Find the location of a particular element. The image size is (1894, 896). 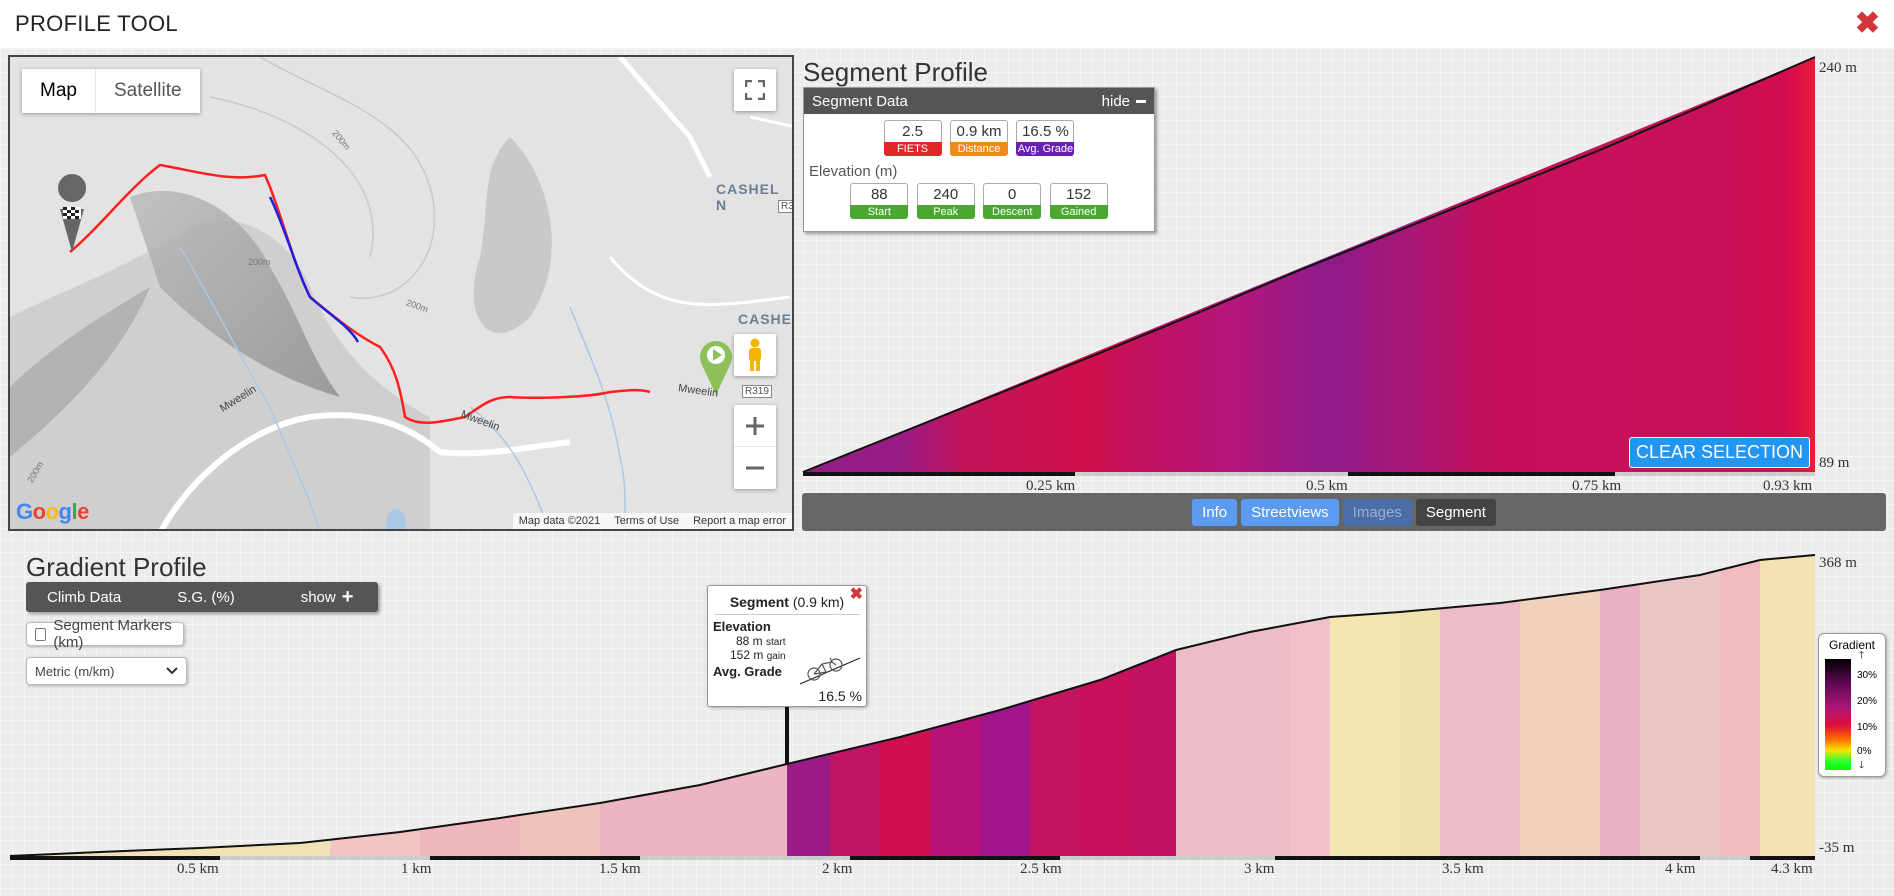

units-select: Metric (m/km) is located at coordinates (106, 671).